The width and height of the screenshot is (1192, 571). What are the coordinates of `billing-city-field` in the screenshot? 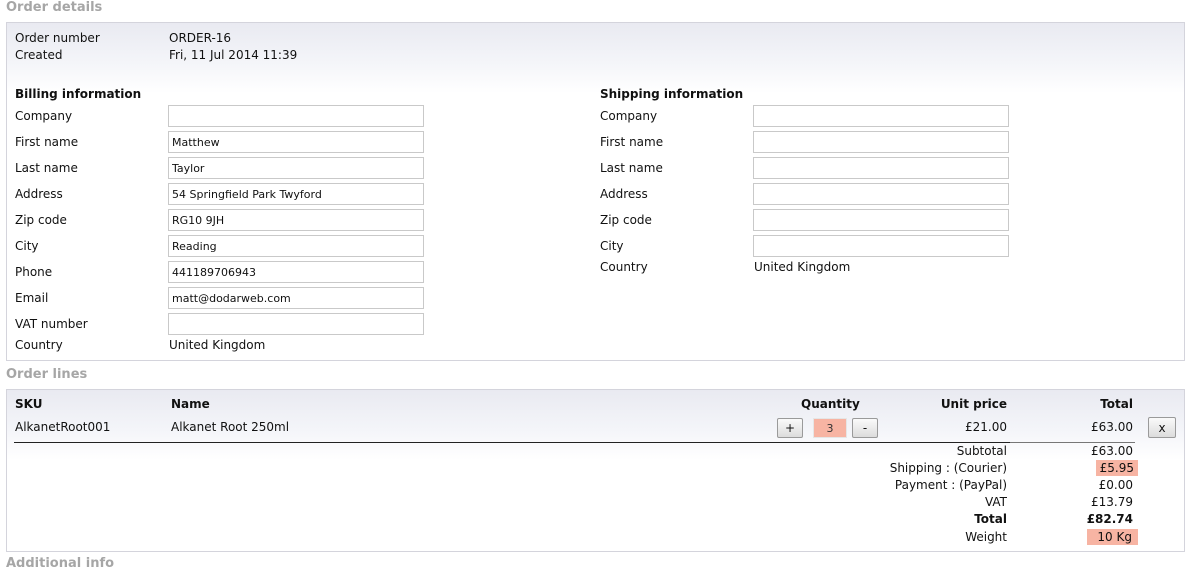 It's located at (296, 246).